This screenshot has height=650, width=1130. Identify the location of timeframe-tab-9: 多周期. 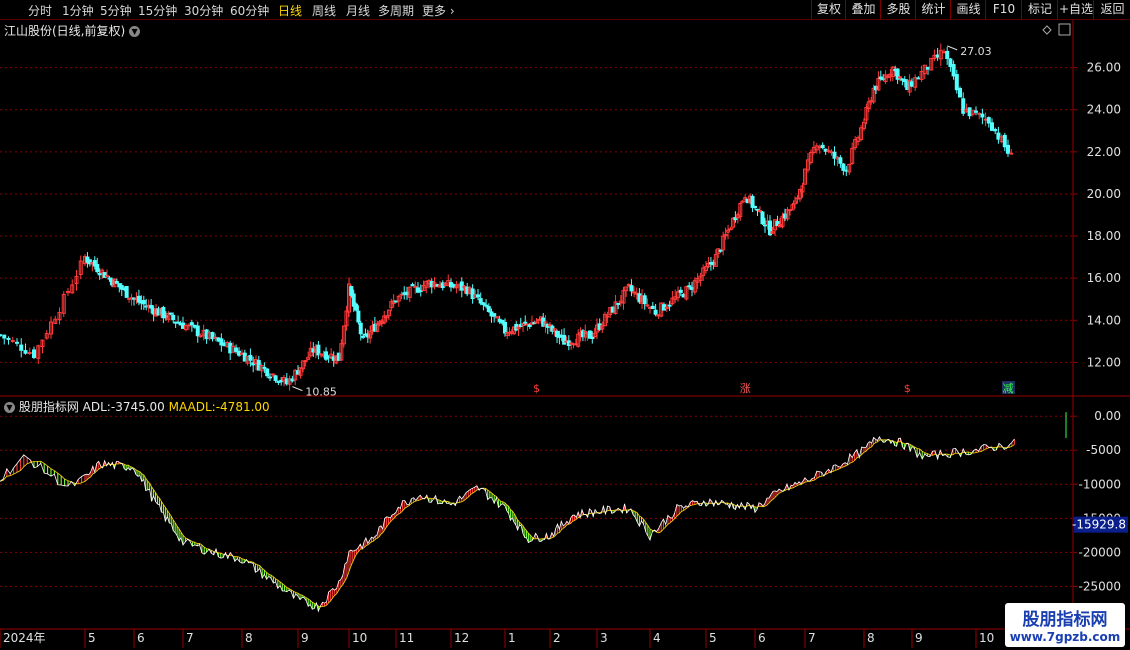
(396, 10).